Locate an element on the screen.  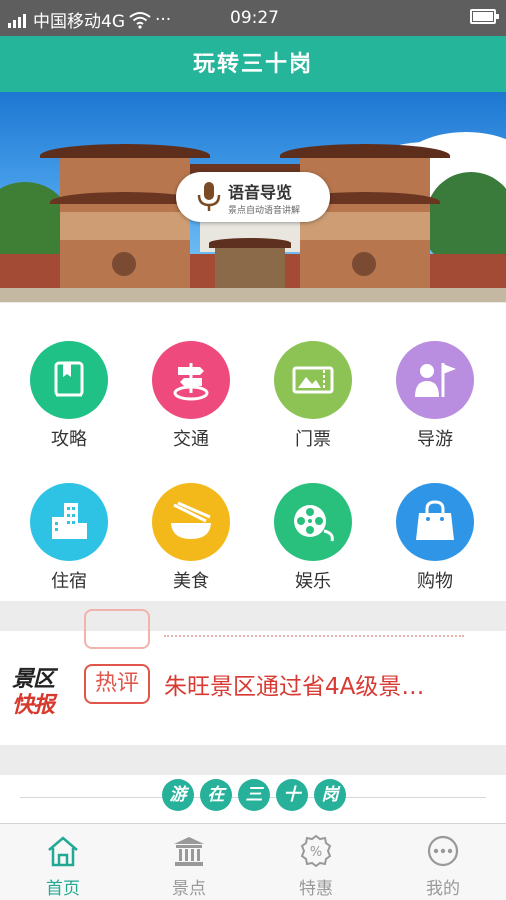
discount-icon: % is located at coordinates (316, 851).